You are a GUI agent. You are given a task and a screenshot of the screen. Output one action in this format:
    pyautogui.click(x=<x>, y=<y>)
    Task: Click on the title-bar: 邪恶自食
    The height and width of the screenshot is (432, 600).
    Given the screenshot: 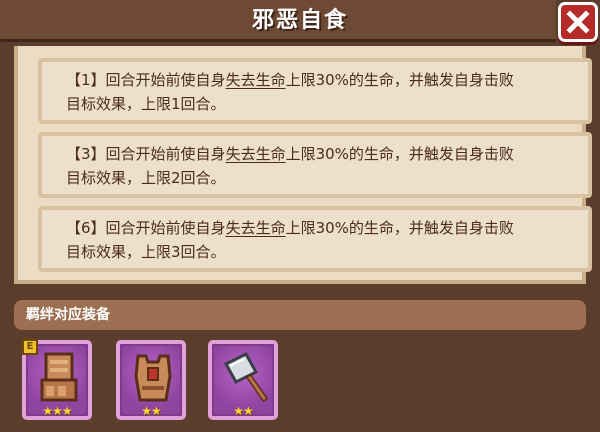 What is the action you would take?
    pyautogui.click(x=300, y=22)
    